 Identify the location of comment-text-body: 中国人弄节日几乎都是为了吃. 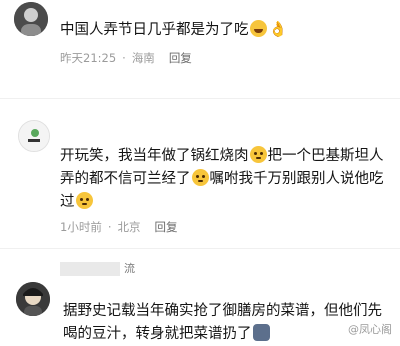
(154, 30).